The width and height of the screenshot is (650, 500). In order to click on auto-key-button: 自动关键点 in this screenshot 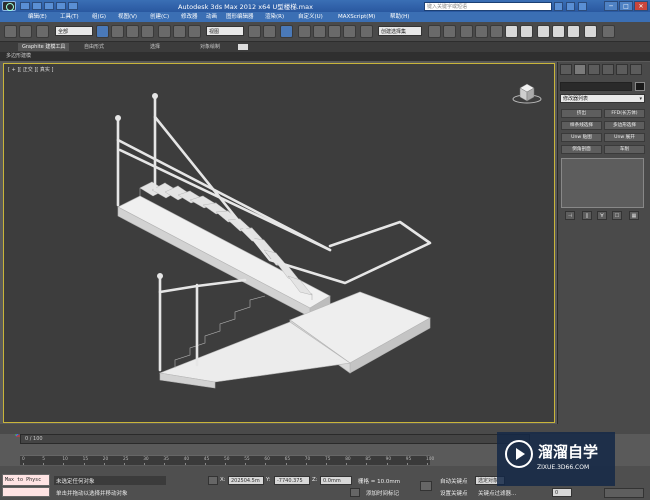, I will do `click(454, 481)`.